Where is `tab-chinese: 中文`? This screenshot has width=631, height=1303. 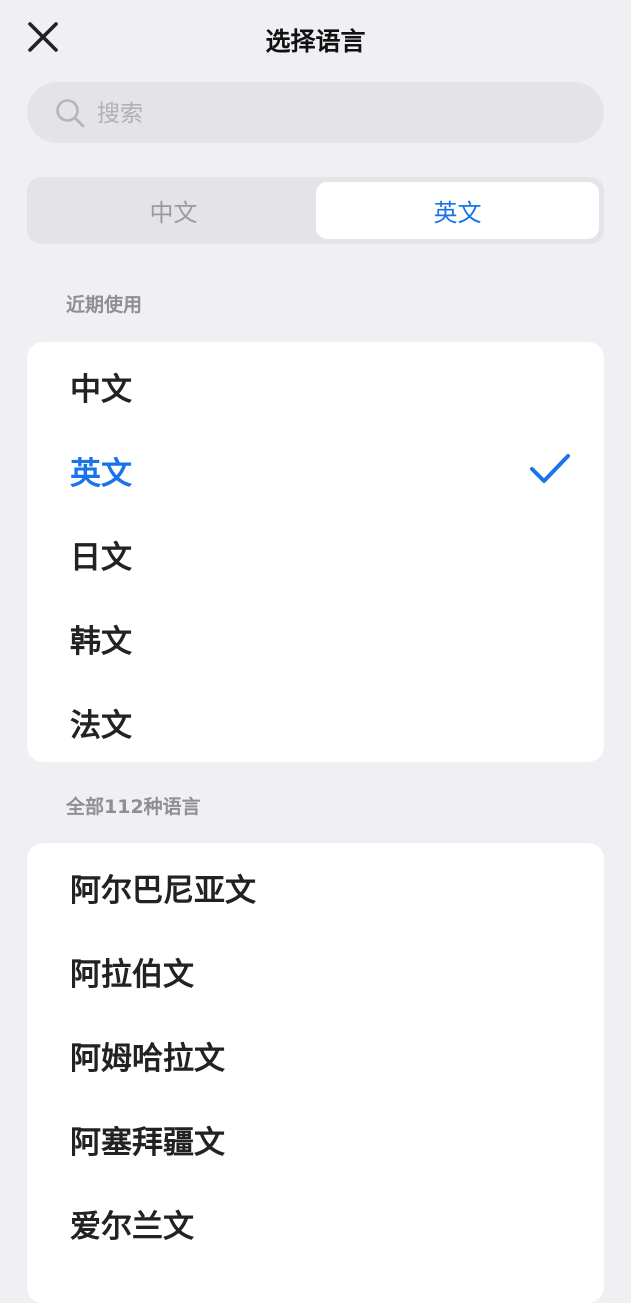 tab-chinese: 中文 is located at coordinates (173, 210).